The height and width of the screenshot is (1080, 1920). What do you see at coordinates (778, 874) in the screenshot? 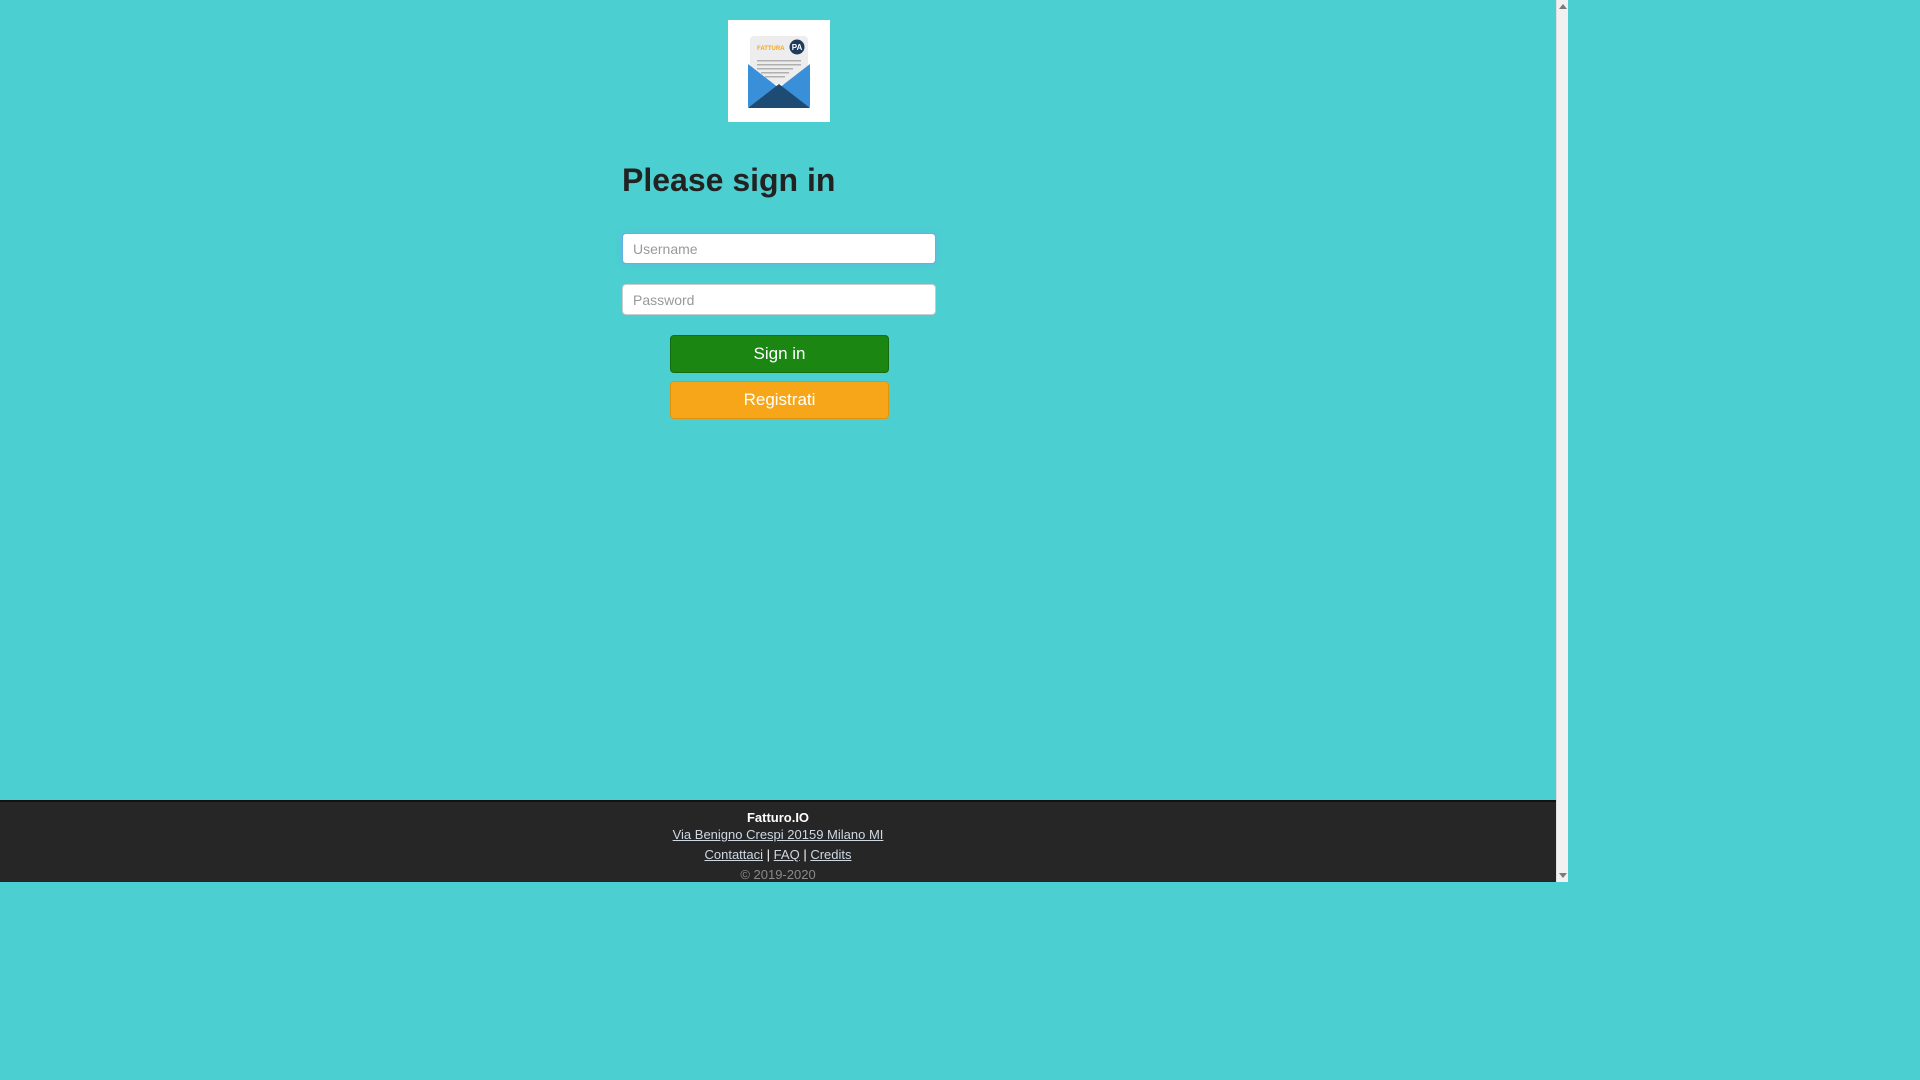
I see `copyright-text: © 2019-2020` at bounding box center [778, 874].